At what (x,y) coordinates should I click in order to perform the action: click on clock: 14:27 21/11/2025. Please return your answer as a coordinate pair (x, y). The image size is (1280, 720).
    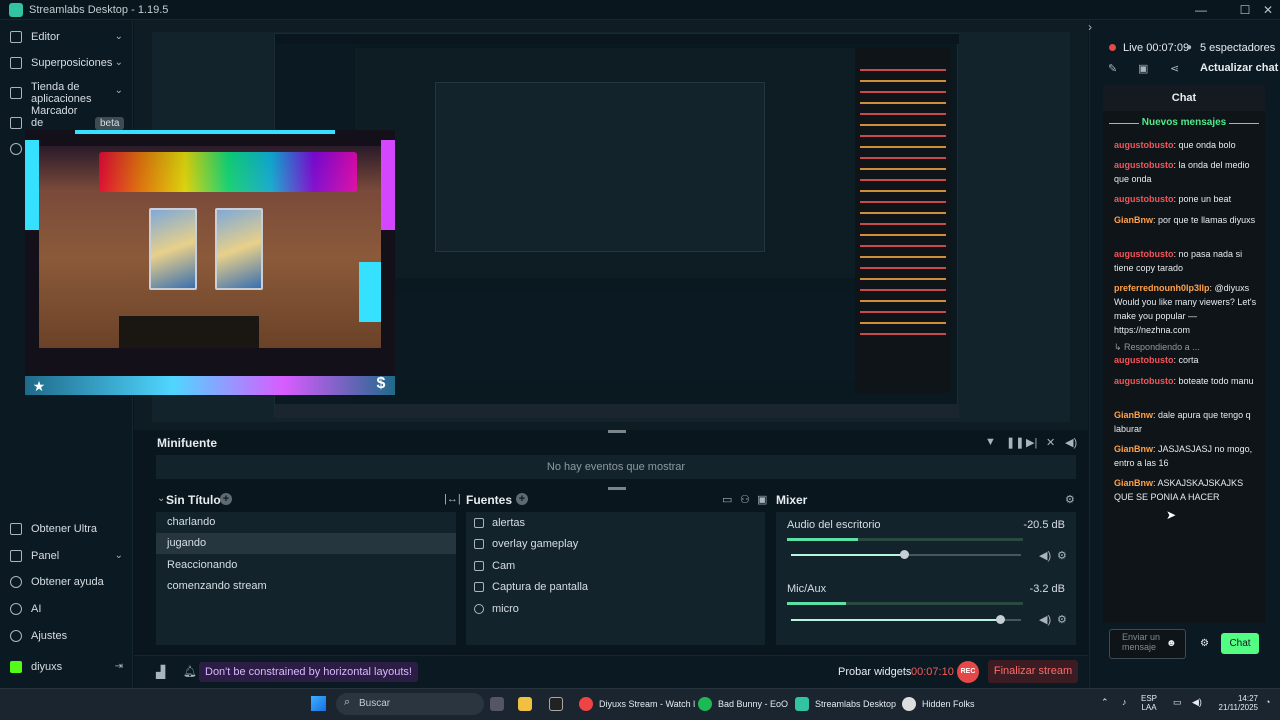
    Looking at the image, I should click on (1232, 703).